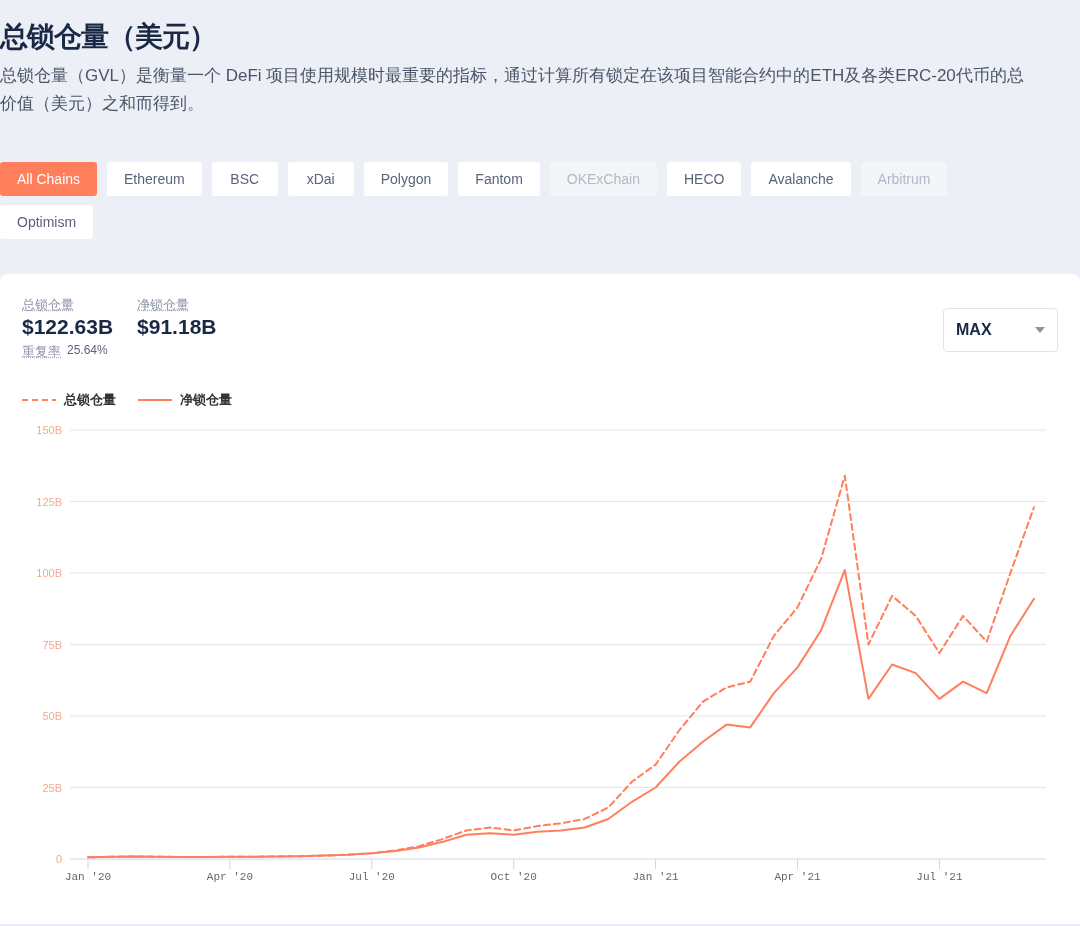 This screenshot has width=1080, height=926. Describe the element at coordinates (49, 430) in the screenshot. I see `y-axis-label: 150B` at that location.